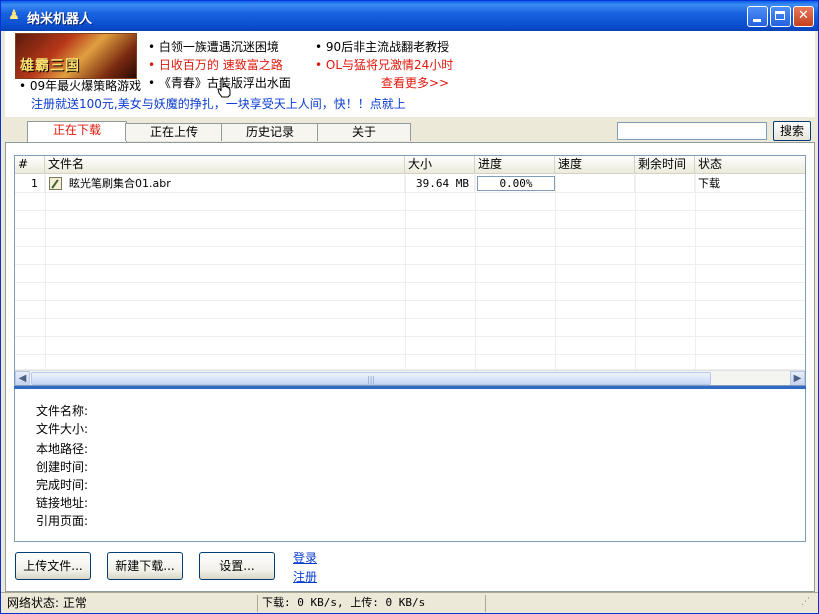  I want to click on window-title: 纳米机器人, so click(60, 19).